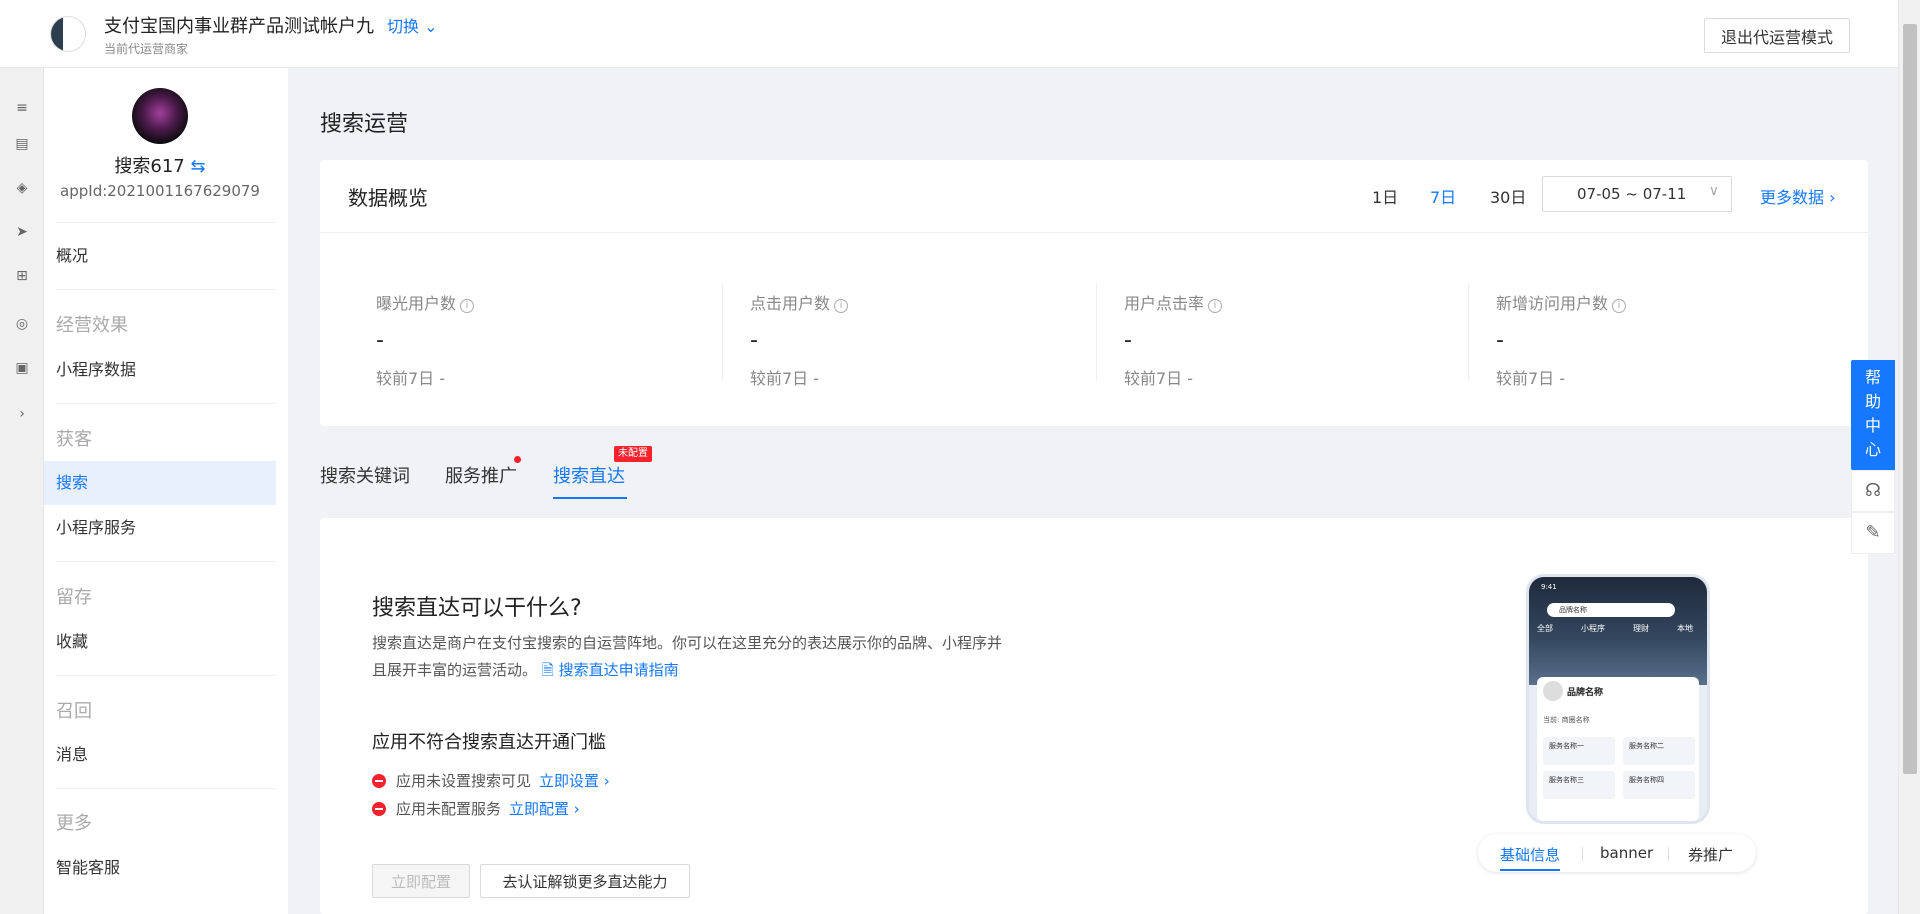 Image resolution: width=1920 pixels, height=914 pixels. Describe the element at coordinates (1553, 691) in the screenshot. I see `preview-brand-avatar` at that location.